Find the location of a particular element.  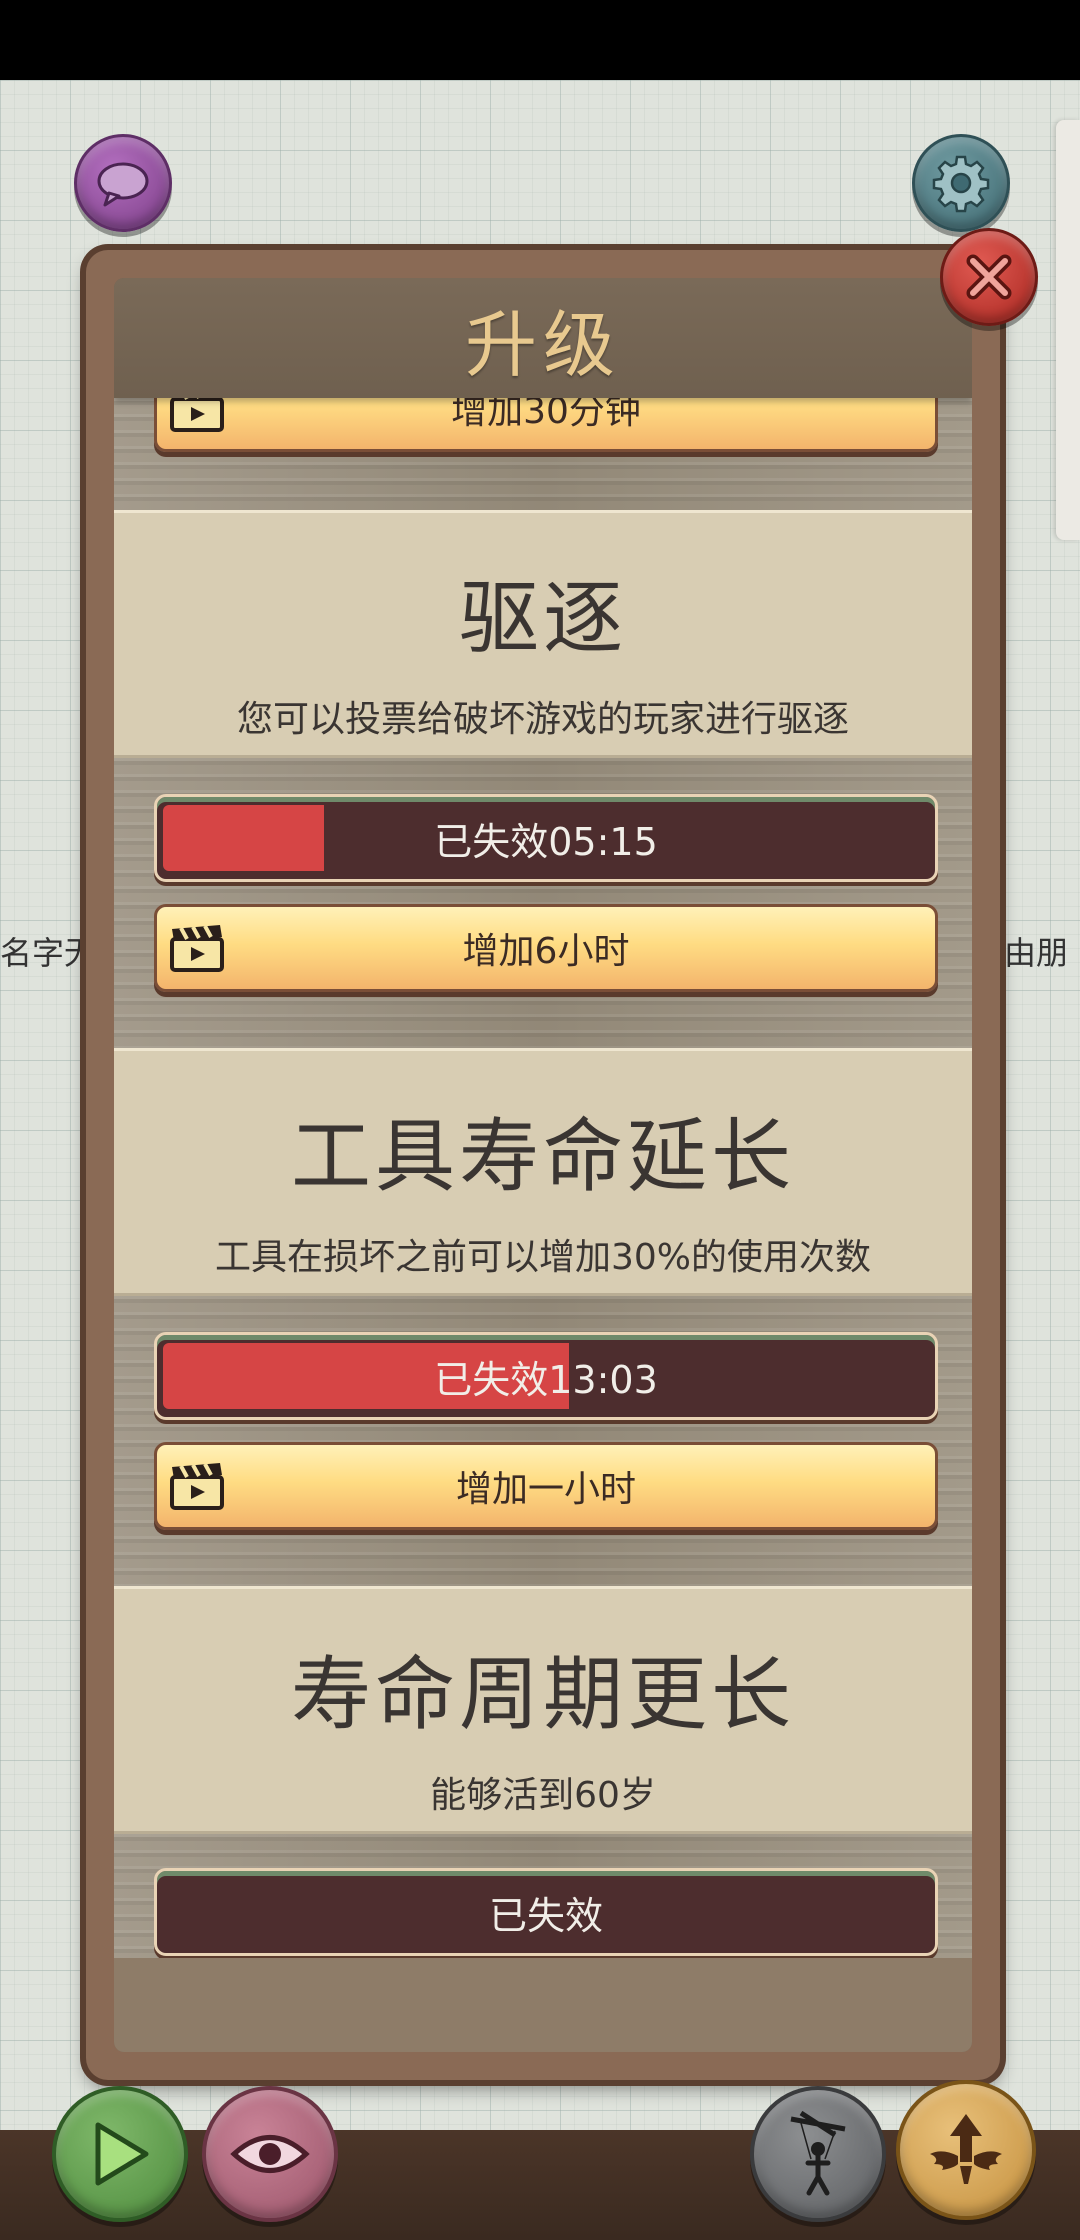

dialog-title-bar: 升级 is located at coordinates (543, 338).